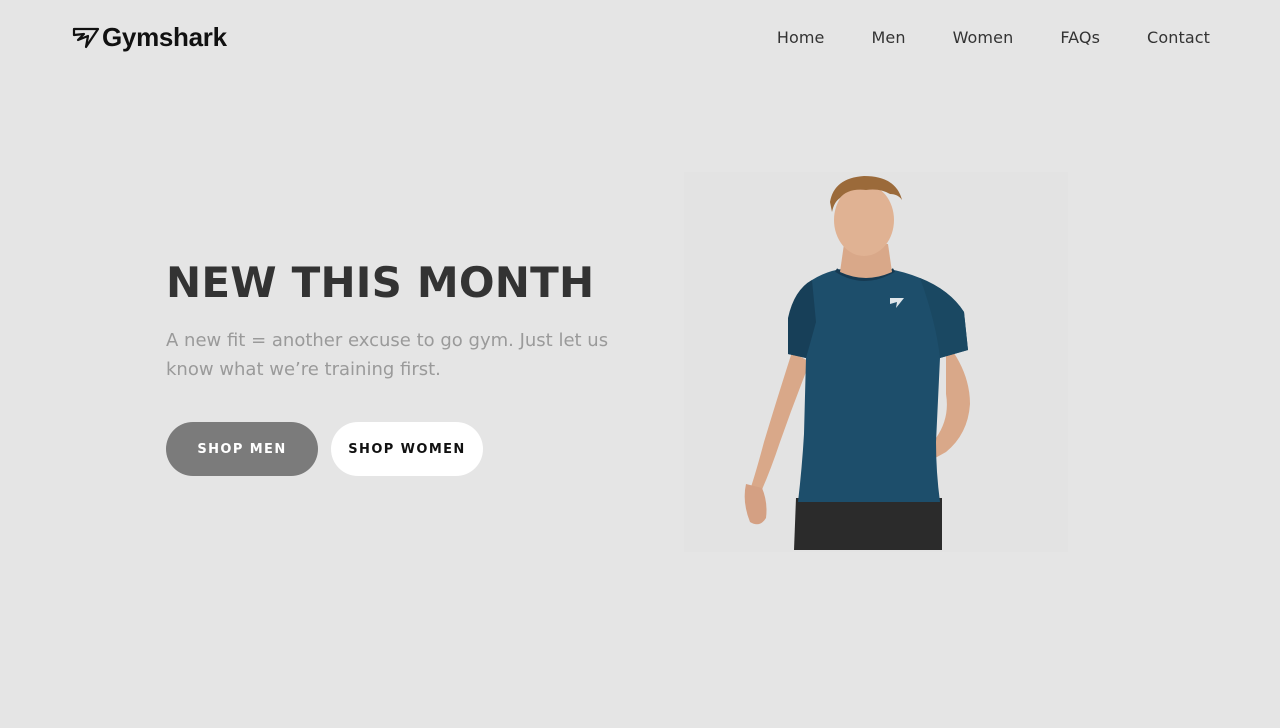  What do you see at coordinates (857, 363) in the screenshot?
I see `model-illustration` at bounding box center [857, 363].